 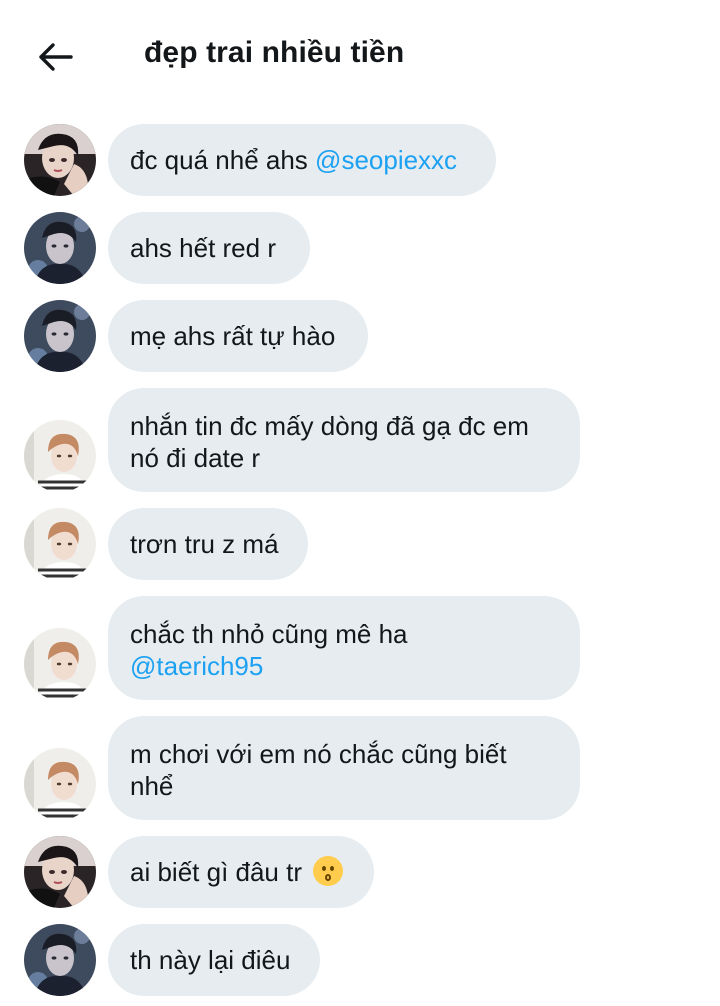 I want to click on message-row: ahs hết red r, so click(x=360, y=248).